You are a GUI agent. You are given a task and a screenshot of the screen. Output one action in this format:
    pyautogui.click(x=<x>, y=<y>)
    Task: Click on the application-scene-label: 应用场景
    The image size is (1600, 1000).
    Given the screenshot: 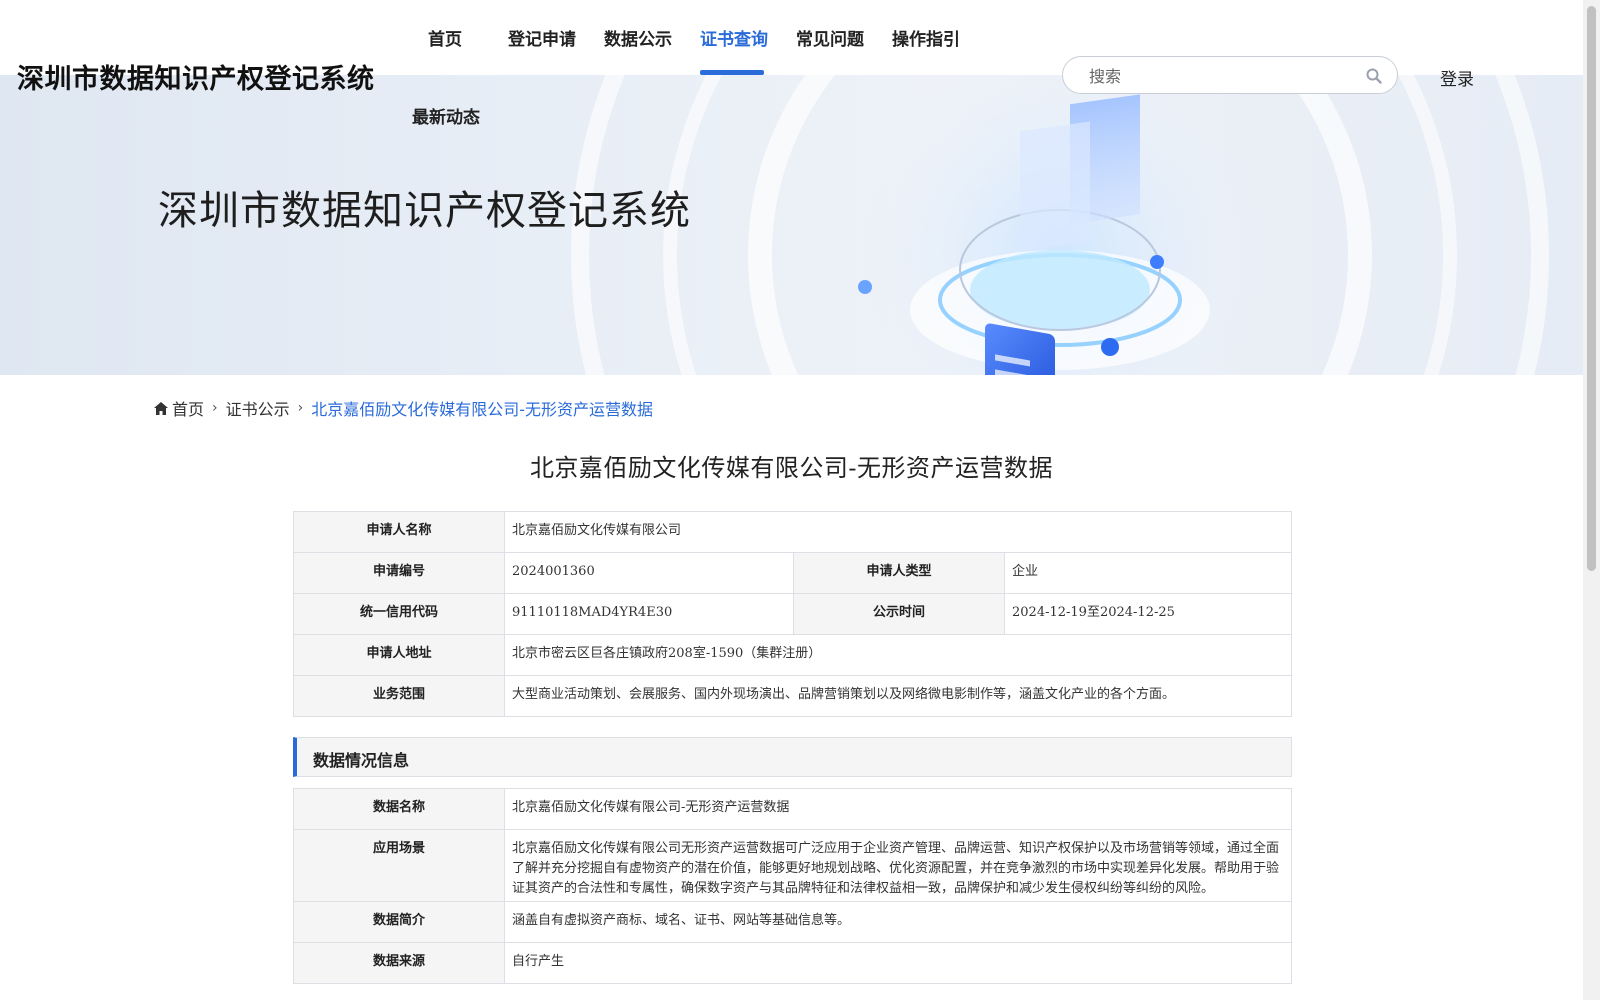 What is the action you would take?
    pyautogui.click(x=399, y=865)
    